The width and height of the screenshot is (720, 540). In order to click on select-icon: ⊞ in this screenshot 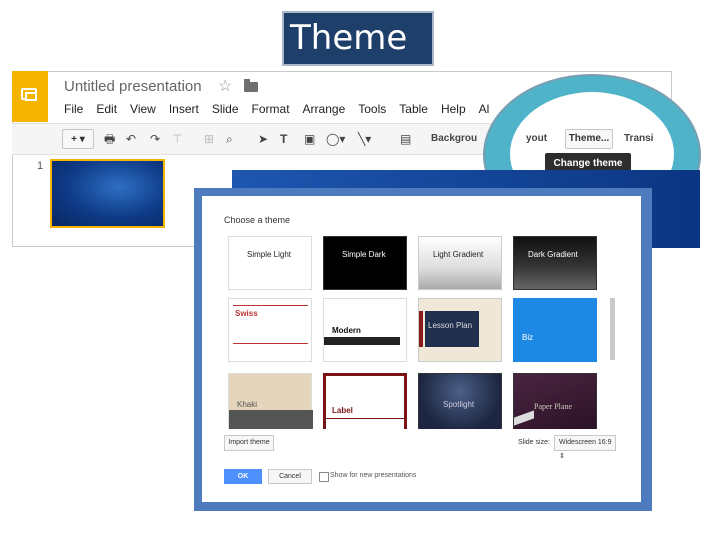, I will do `click(209, 139)`.